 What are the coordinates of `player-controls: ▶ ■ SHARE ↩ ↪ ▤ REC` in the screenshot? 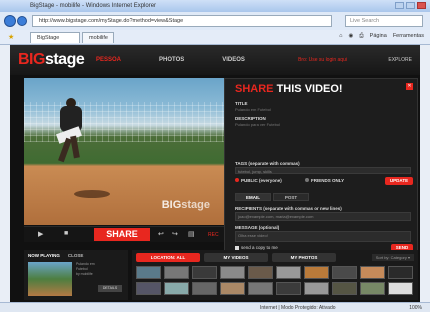 It's located at (124, 234).